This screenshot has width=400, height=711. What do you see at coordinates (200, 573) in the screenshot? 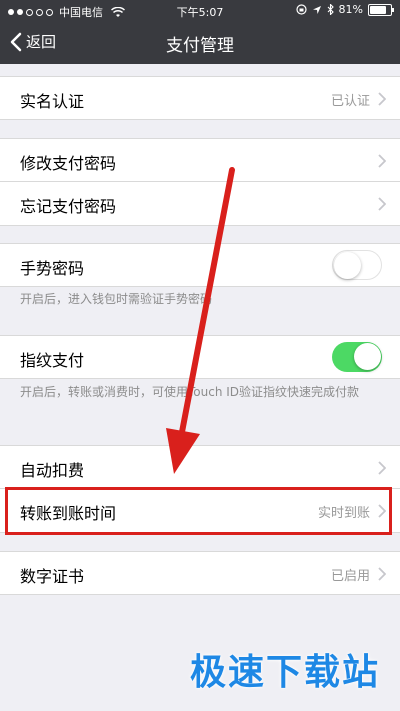
I see `digital-cert-row: 数字证书 已启用` at bounding box center [200, 573].